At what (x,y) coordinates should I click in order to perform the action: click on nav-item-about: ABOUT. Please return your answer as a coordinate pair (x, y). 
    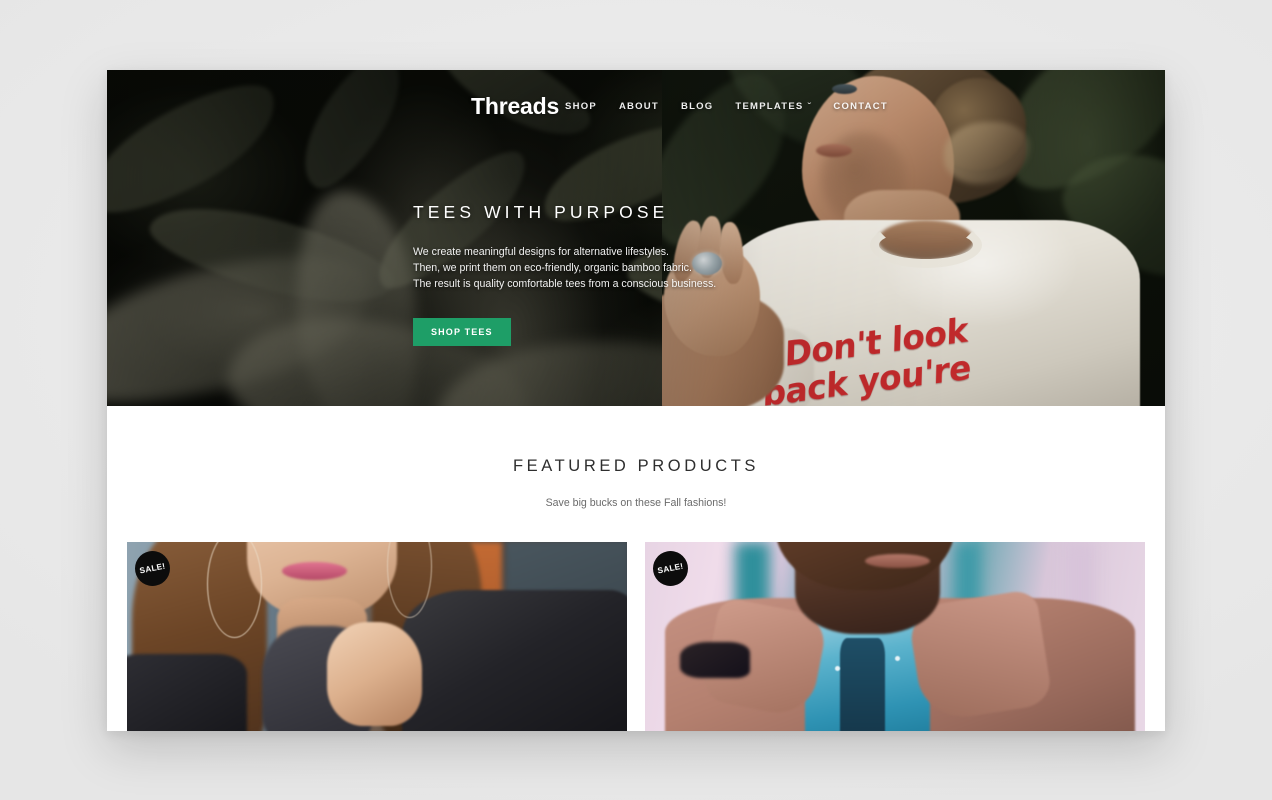
    Looking at the image, I should click on (639, 106).